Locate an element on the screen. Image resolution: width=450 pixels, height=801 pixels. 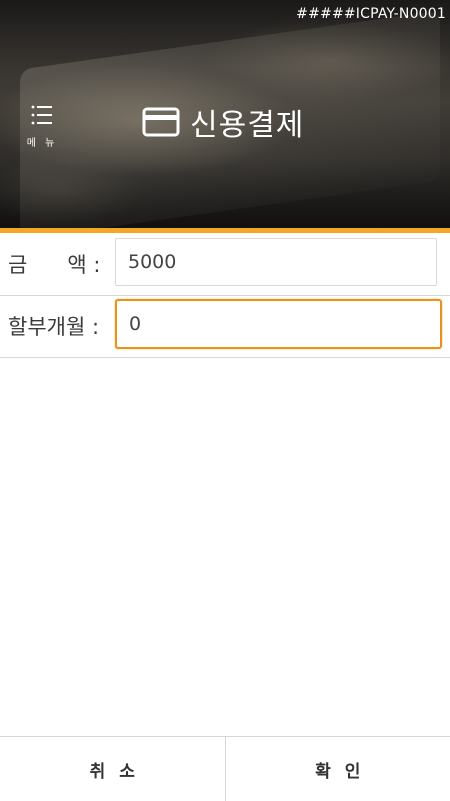
bottom-button-bar: 취소 확인 is located at coordinates (225, 768).